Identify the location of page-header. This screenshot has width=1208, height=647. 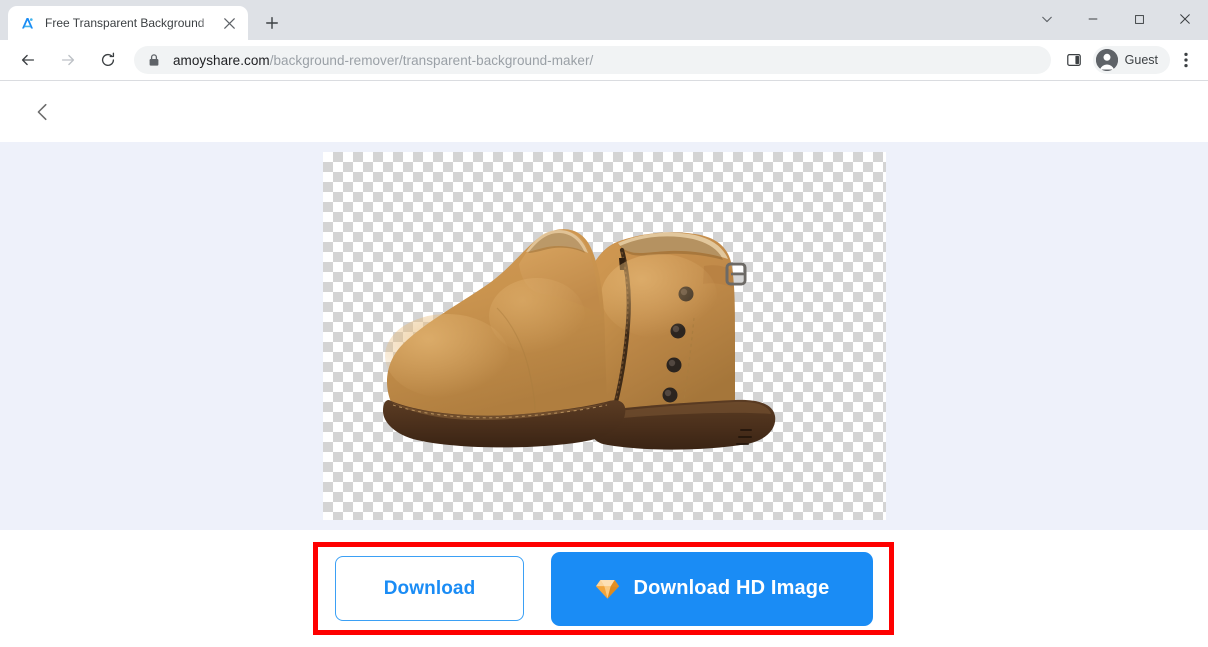
(604, 111).